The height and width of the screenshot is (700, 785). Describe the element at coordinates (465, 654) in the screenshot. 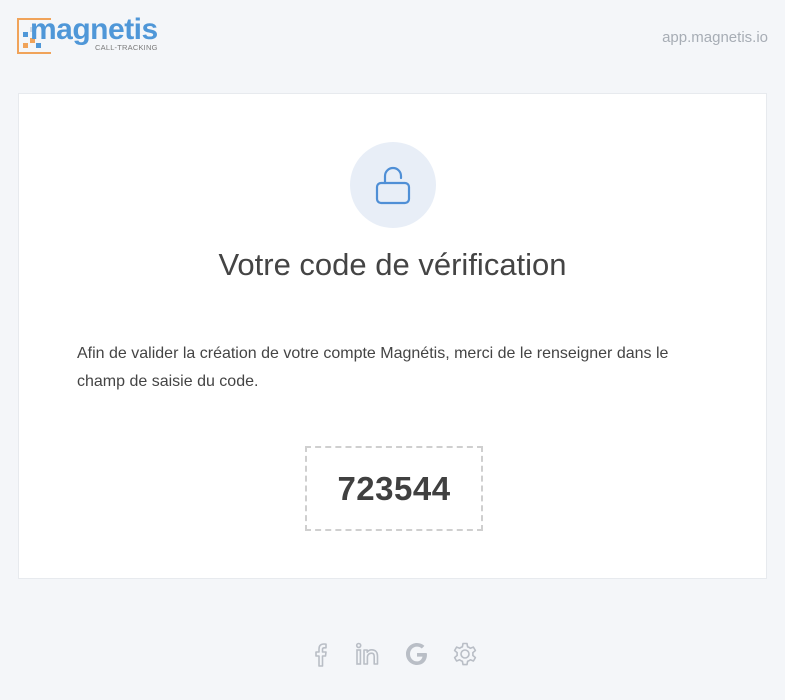

I see `gear-icon` at that location.